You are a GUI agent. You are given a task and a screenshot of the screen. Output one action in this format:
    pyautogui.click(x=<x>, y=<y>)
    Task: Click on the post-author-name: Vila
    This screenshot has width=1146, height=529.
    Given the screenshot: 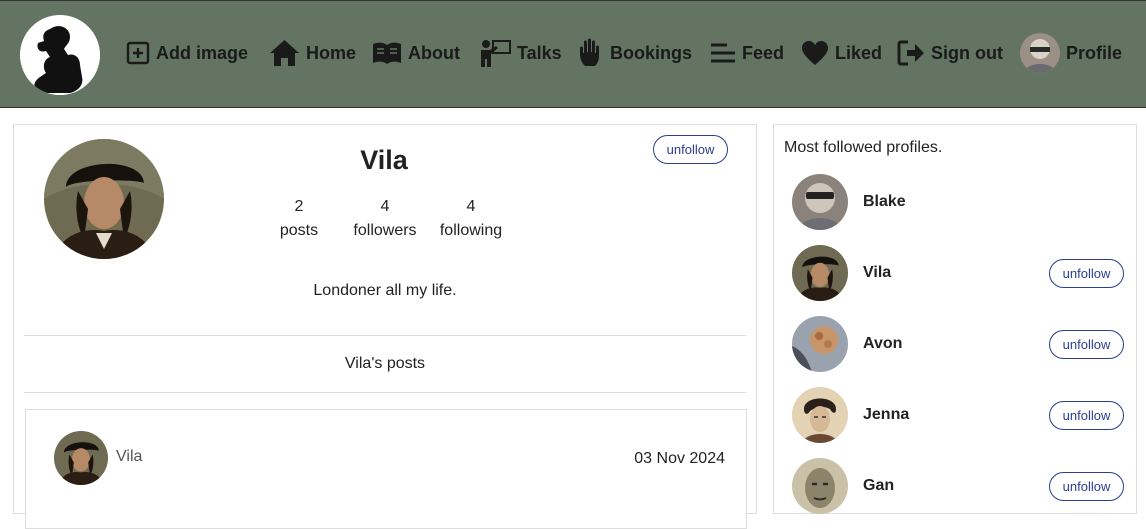 What is the action you would take?
    pyautogui.click(x=129, y=457)
    